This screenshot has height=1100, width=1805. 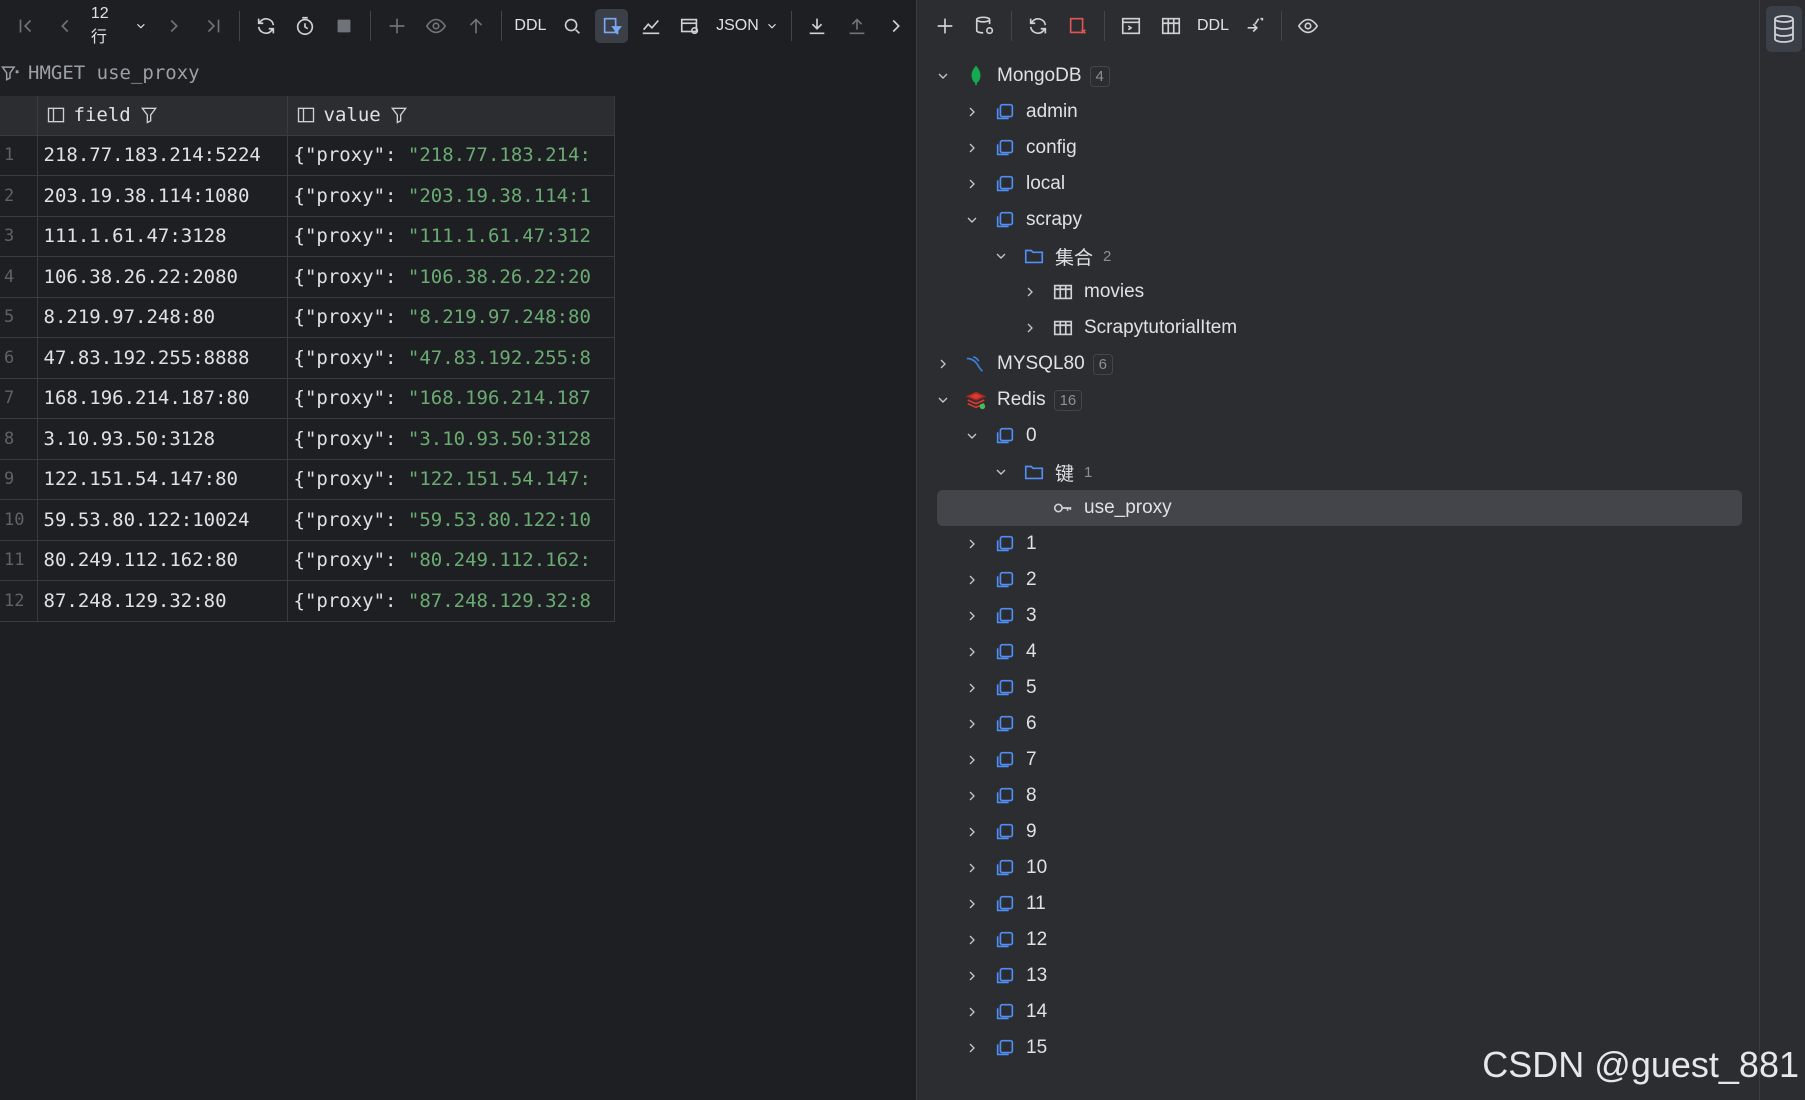 What do you see at coordinates (1338, 112) in the screenshot?
I see `tree-node: admin` at bounding box center [1338, 112].